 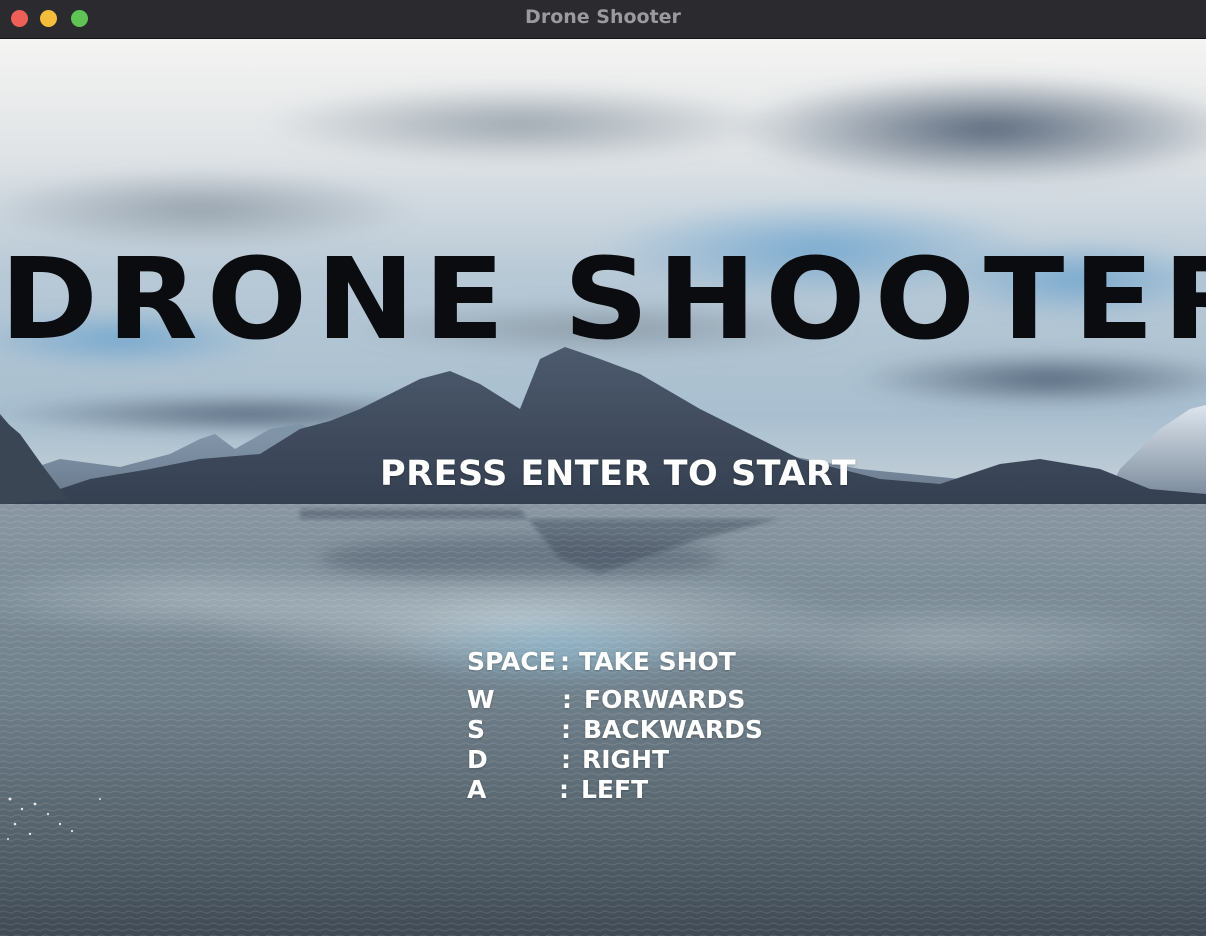 What do you see at coordinates (615, 789) in the screenshot?
I see `control-action: LEFT` at bounding box center [615, 789].